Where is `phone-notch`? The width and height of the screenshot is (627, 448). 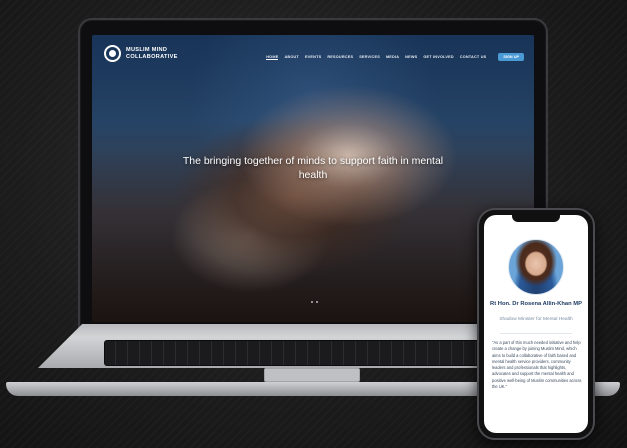
phone-notch is located at coordinates (536, 218).